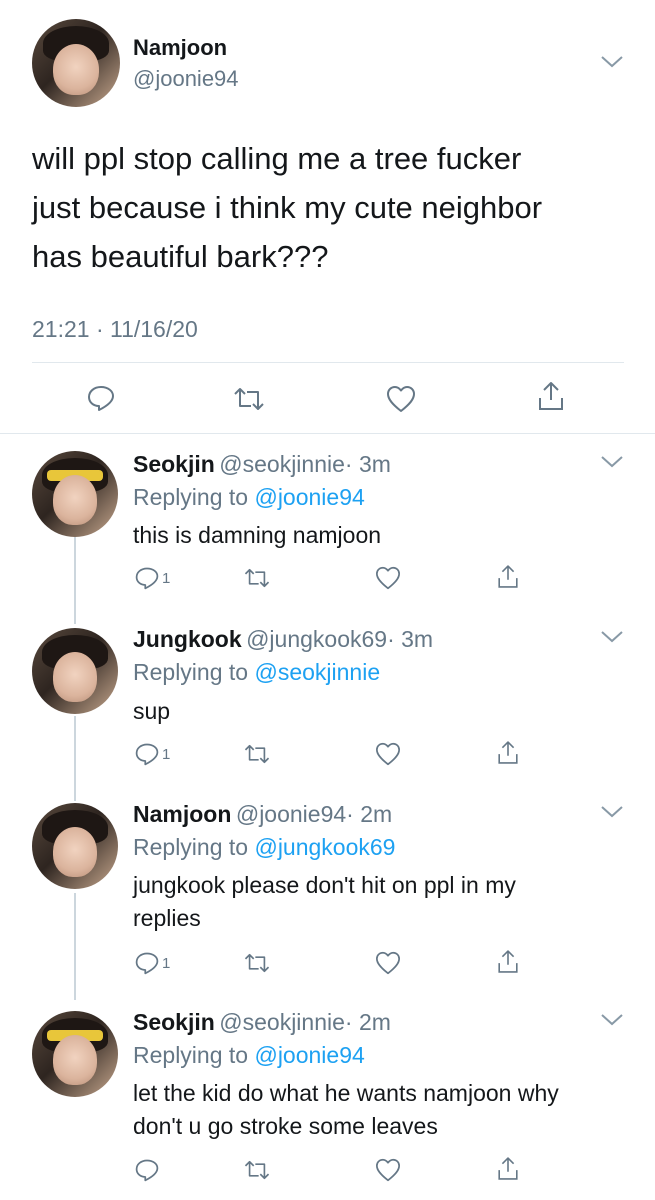  I want to click on replying-to-link: @jungkook69, so click(324, 847).